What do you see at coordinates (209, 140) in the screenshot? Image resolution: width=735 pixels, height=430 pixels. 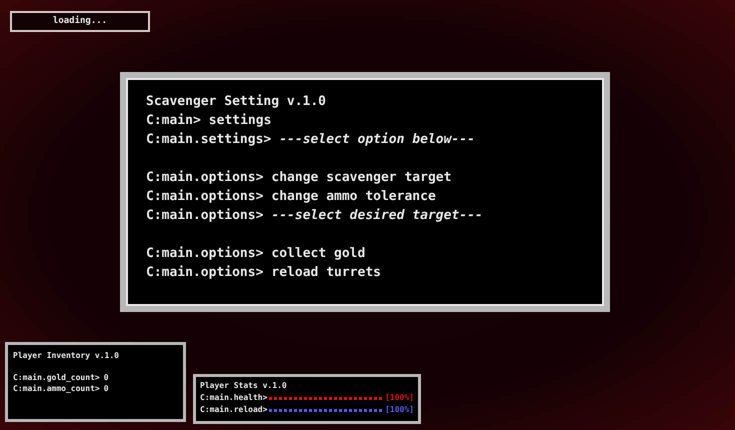 I see `prompt-text: C:main.settings>` at bounding box center [209, 140].